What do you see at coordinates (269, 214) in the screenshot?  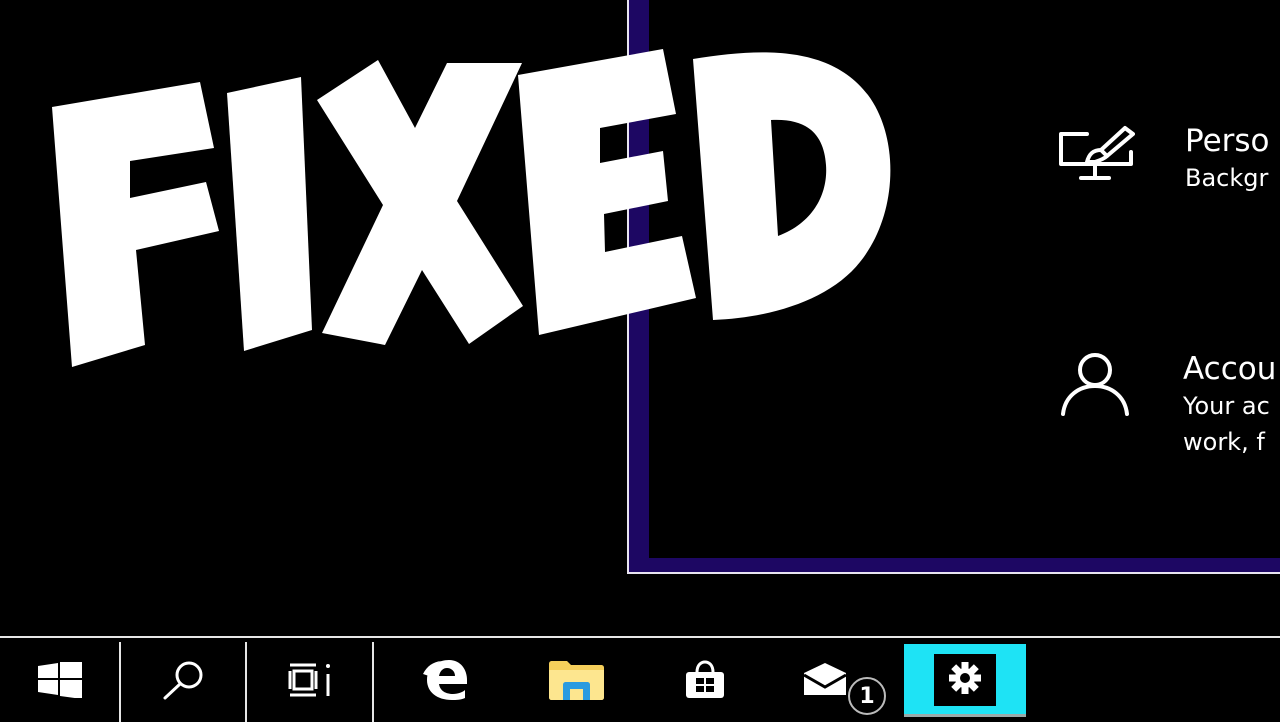 I see `letter-i` at bounding box center [269, 214].